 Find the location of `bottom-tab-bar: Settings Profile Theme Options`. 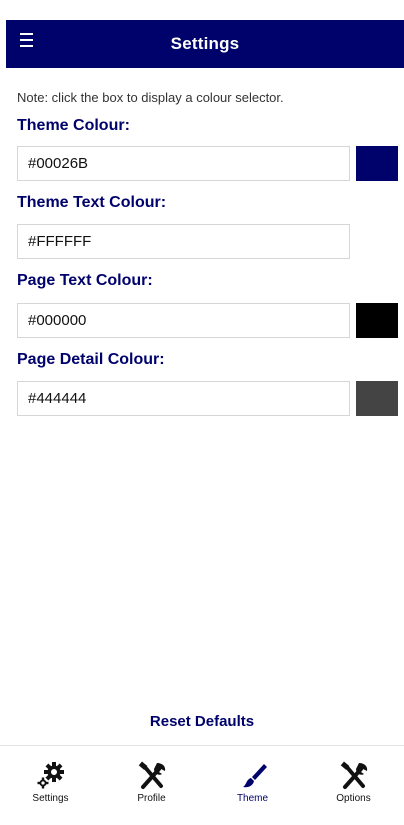

bottom-tab-bar: Settings Profile Theme Options is located at coordinates (202, 785).